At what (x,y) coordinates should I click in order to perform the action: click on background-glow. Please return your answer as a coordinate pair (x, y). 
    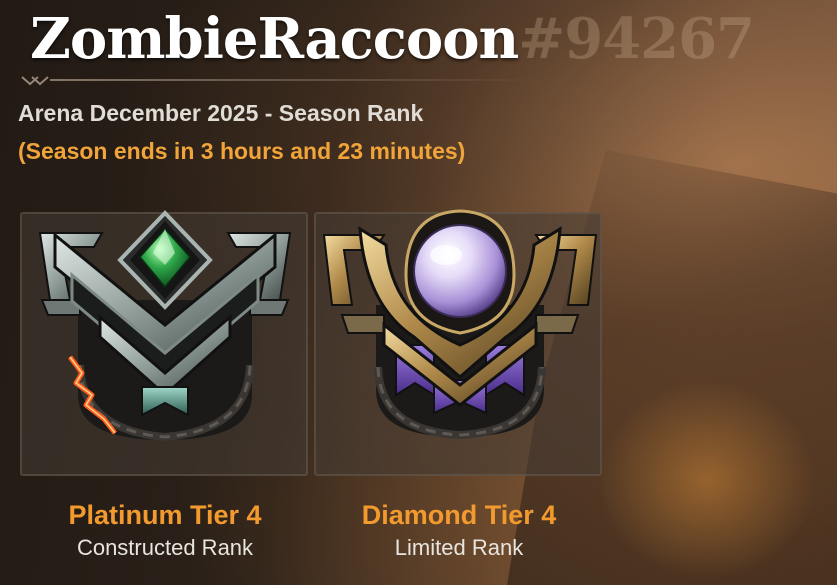
    Looking at the image, I should click on (707, 480).